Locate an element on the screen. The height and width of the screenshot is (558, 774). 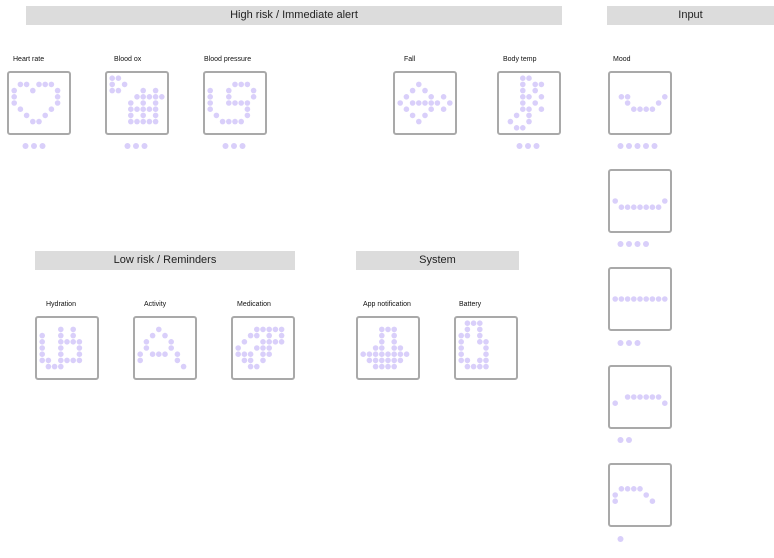
card-label-heart-rate: Heart rate is located at coordinates (29, 59).